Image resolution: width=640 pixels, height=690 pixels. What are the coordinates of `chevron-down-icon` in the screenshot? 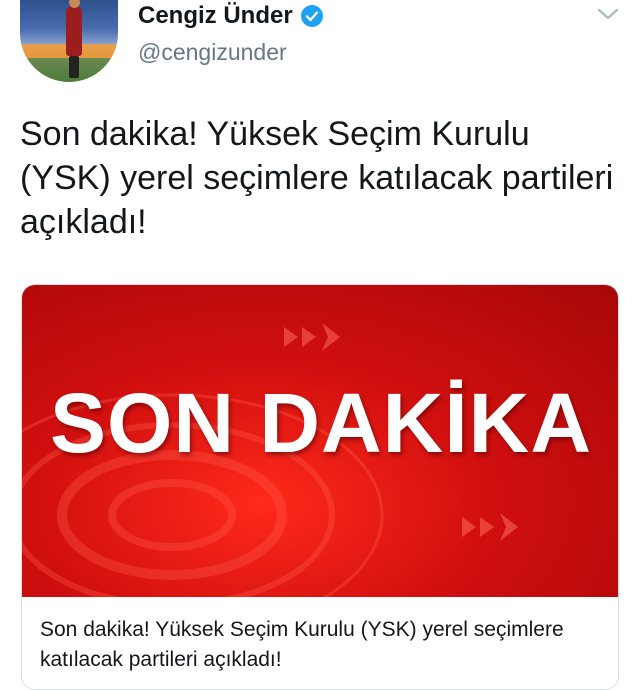 It's located at (608, 14).